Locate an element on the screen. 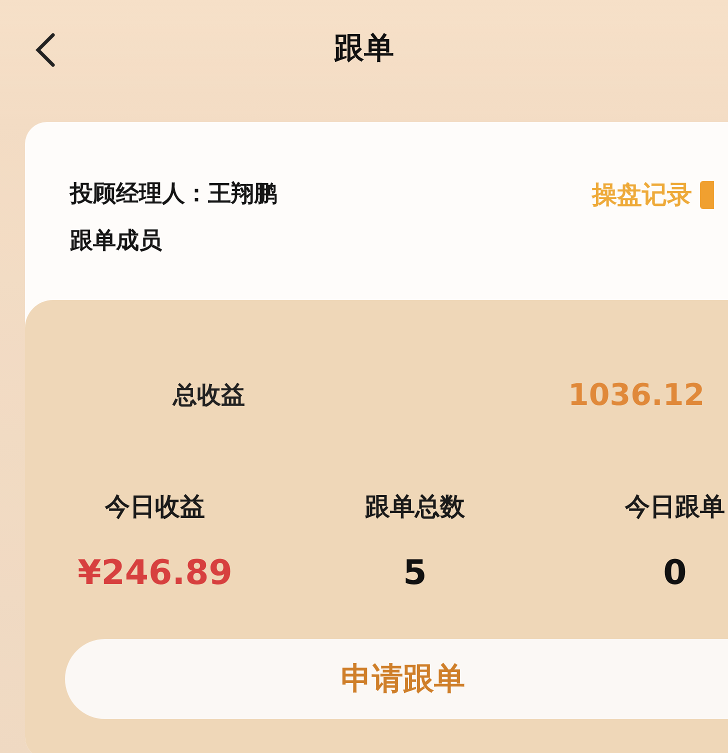 The height and width of the screenshot is (753, 728). apply-button: 申请跟单 is located at coordinates (396, 679).